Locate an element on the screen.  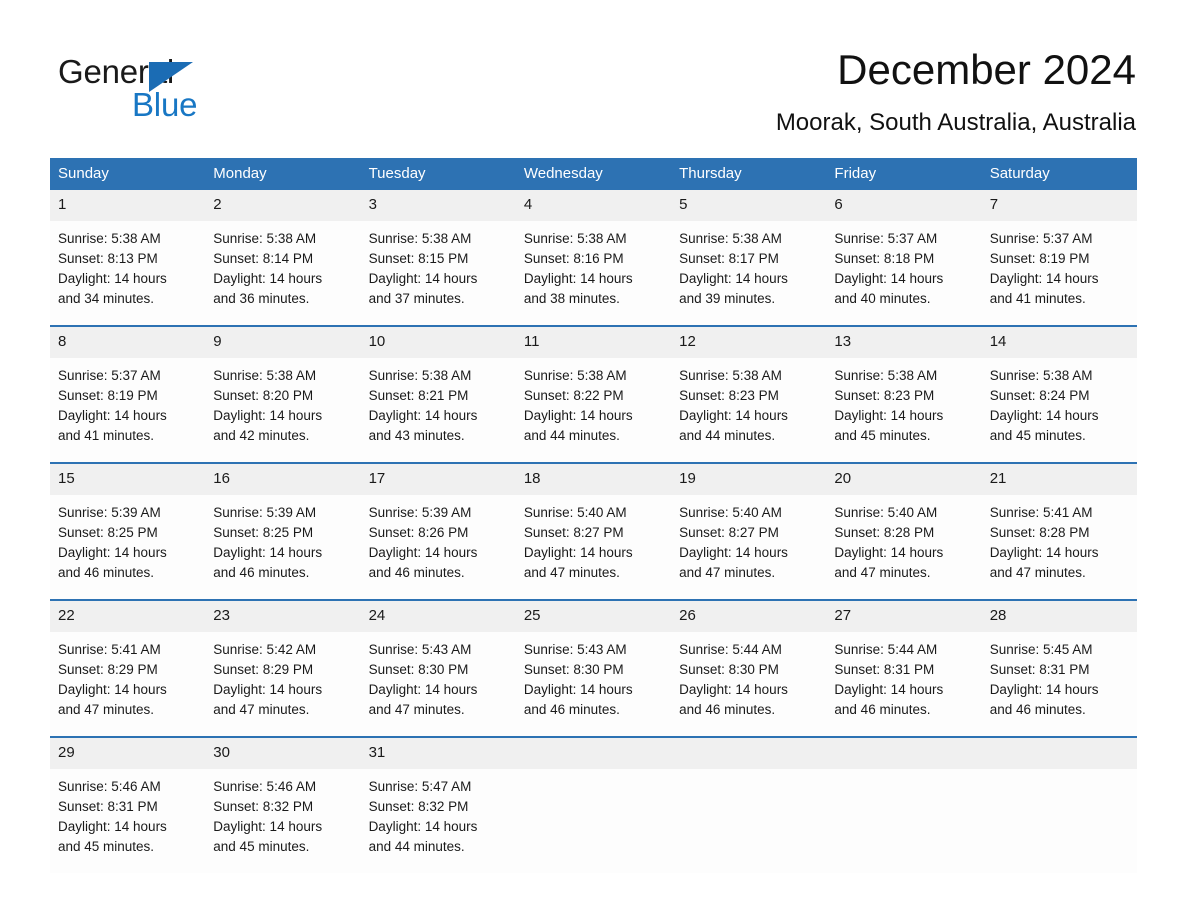
day-number: 9 is located at coordinates (282, 342).